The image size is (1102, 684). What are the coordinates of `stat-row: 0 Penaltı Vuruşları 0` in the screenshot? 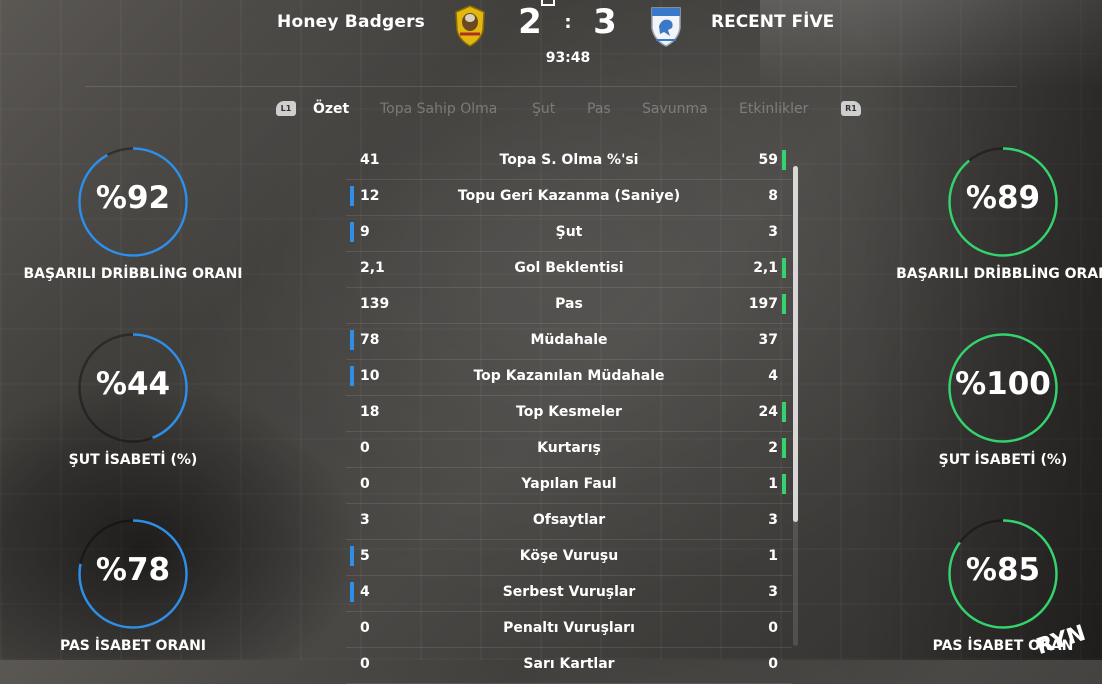 It's located at (569, 630).